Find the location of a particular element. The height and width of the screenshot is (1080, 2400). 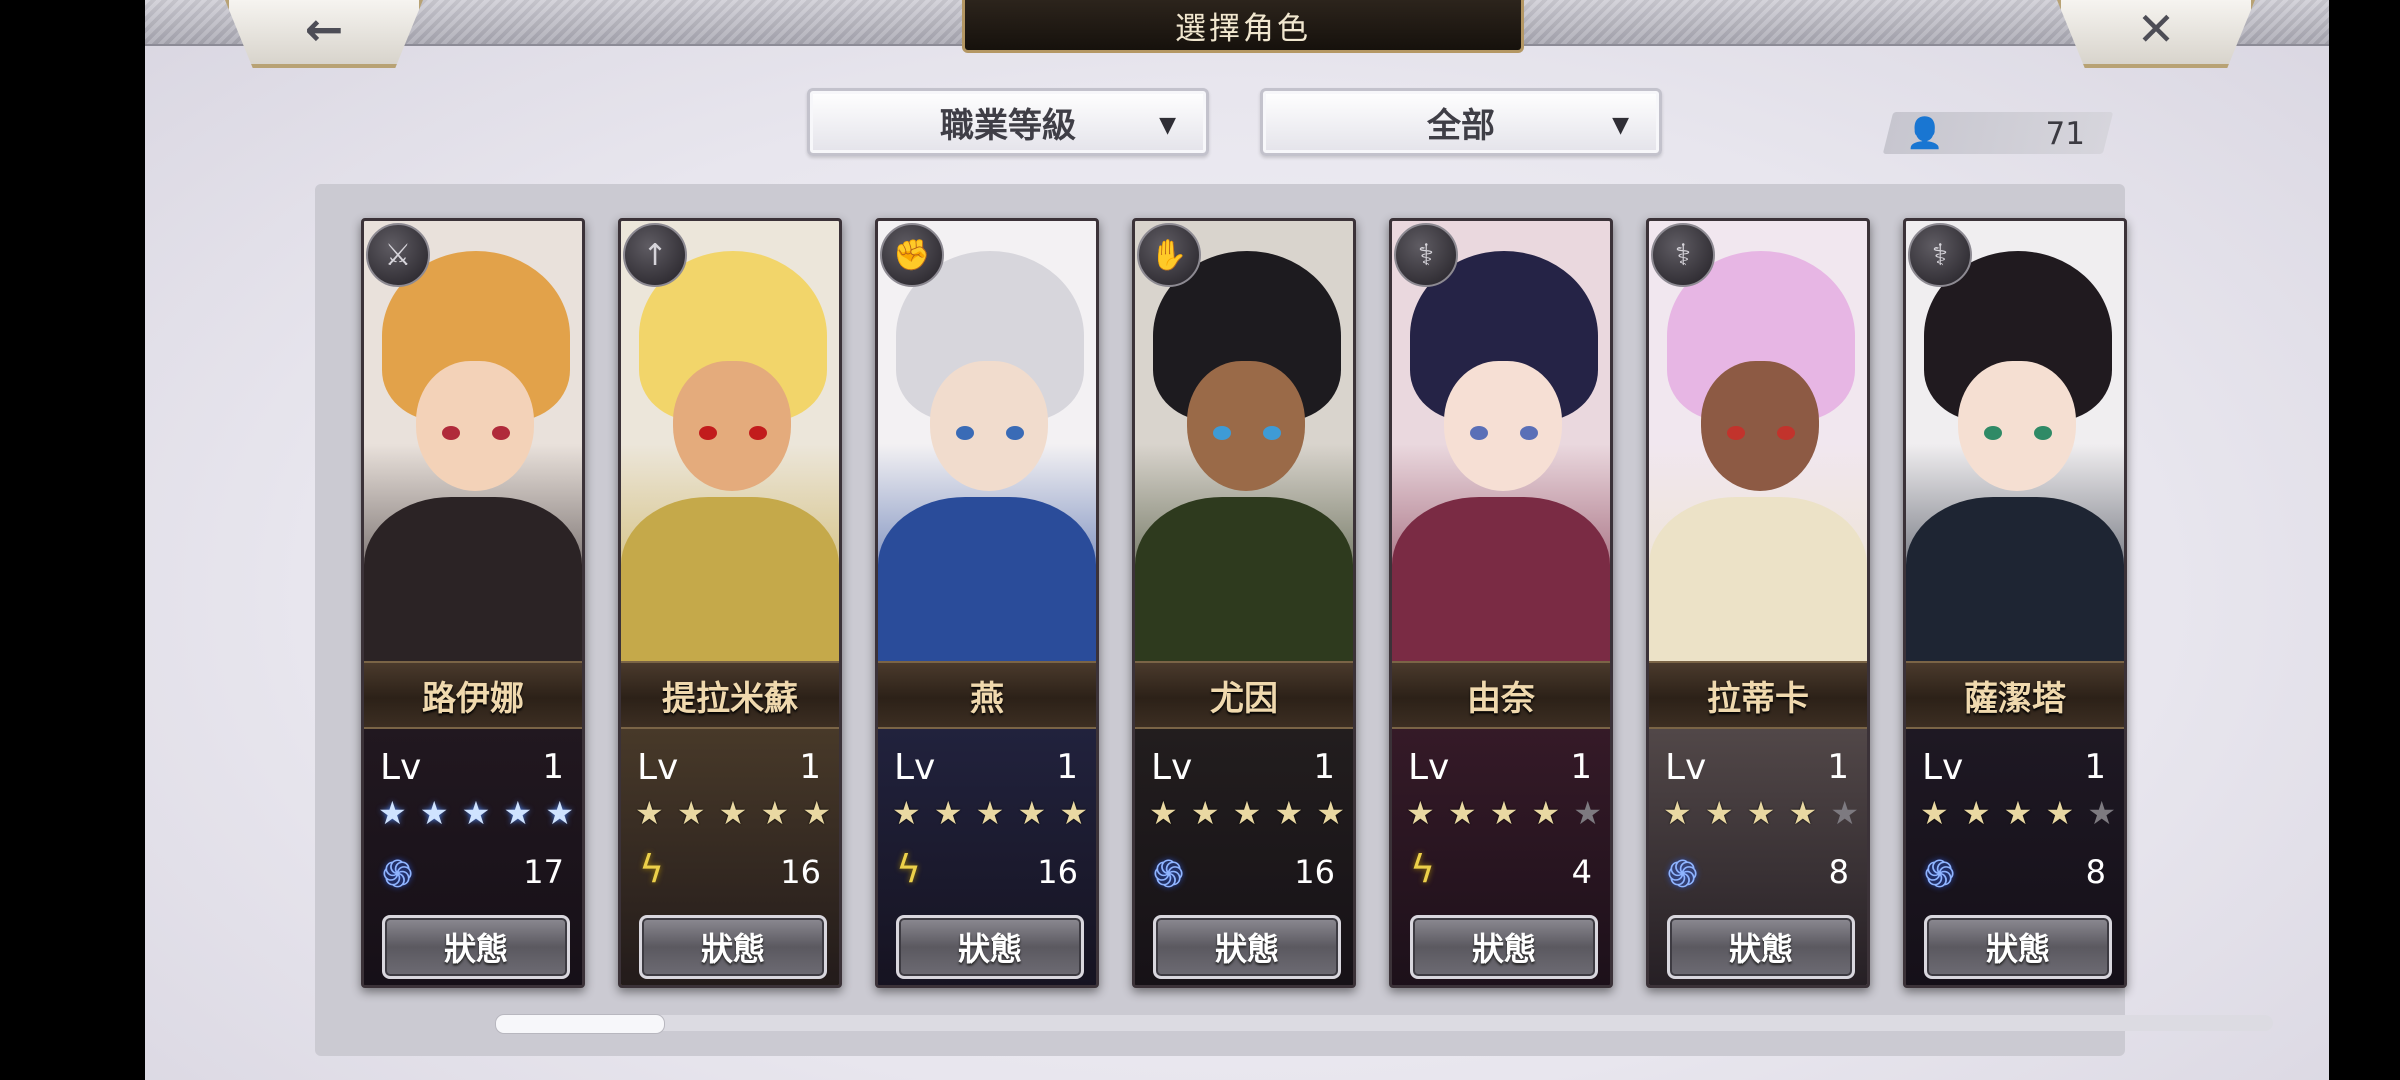

spear-icon: ↑ is located at coordinates (655, 255).